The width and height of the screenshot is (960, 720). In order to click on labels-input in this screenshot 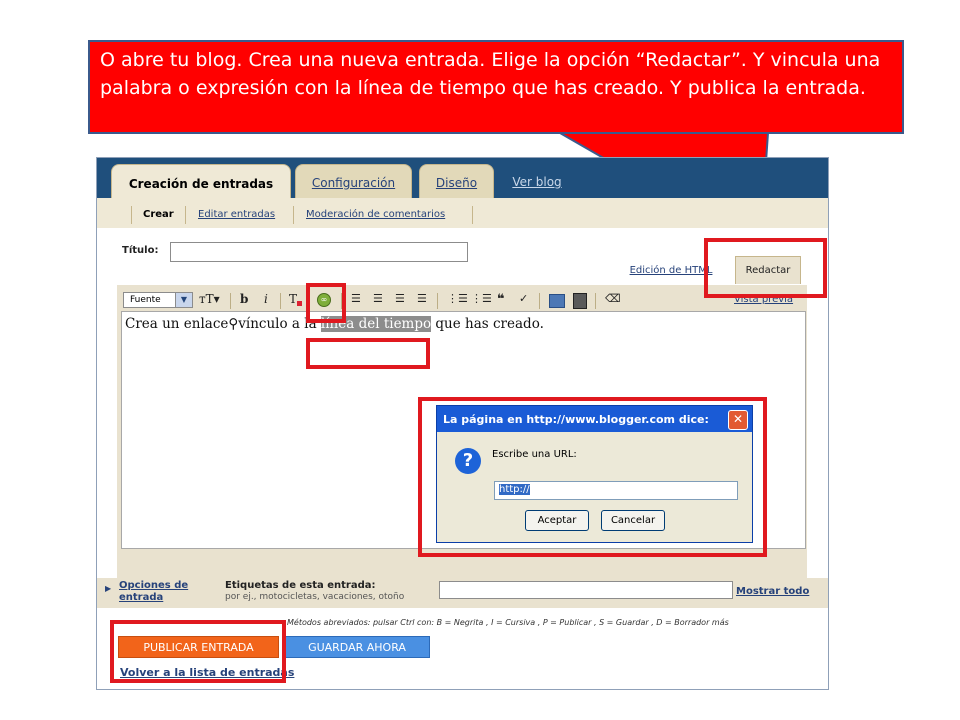, I will do `click(586, 590)`.